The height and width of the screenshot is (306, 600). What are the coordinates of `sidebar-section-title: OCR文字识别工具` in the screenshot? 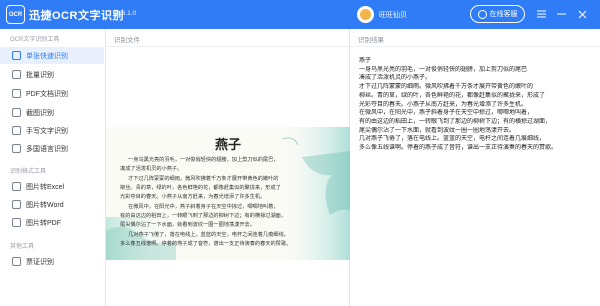 It's located at (35, 40).